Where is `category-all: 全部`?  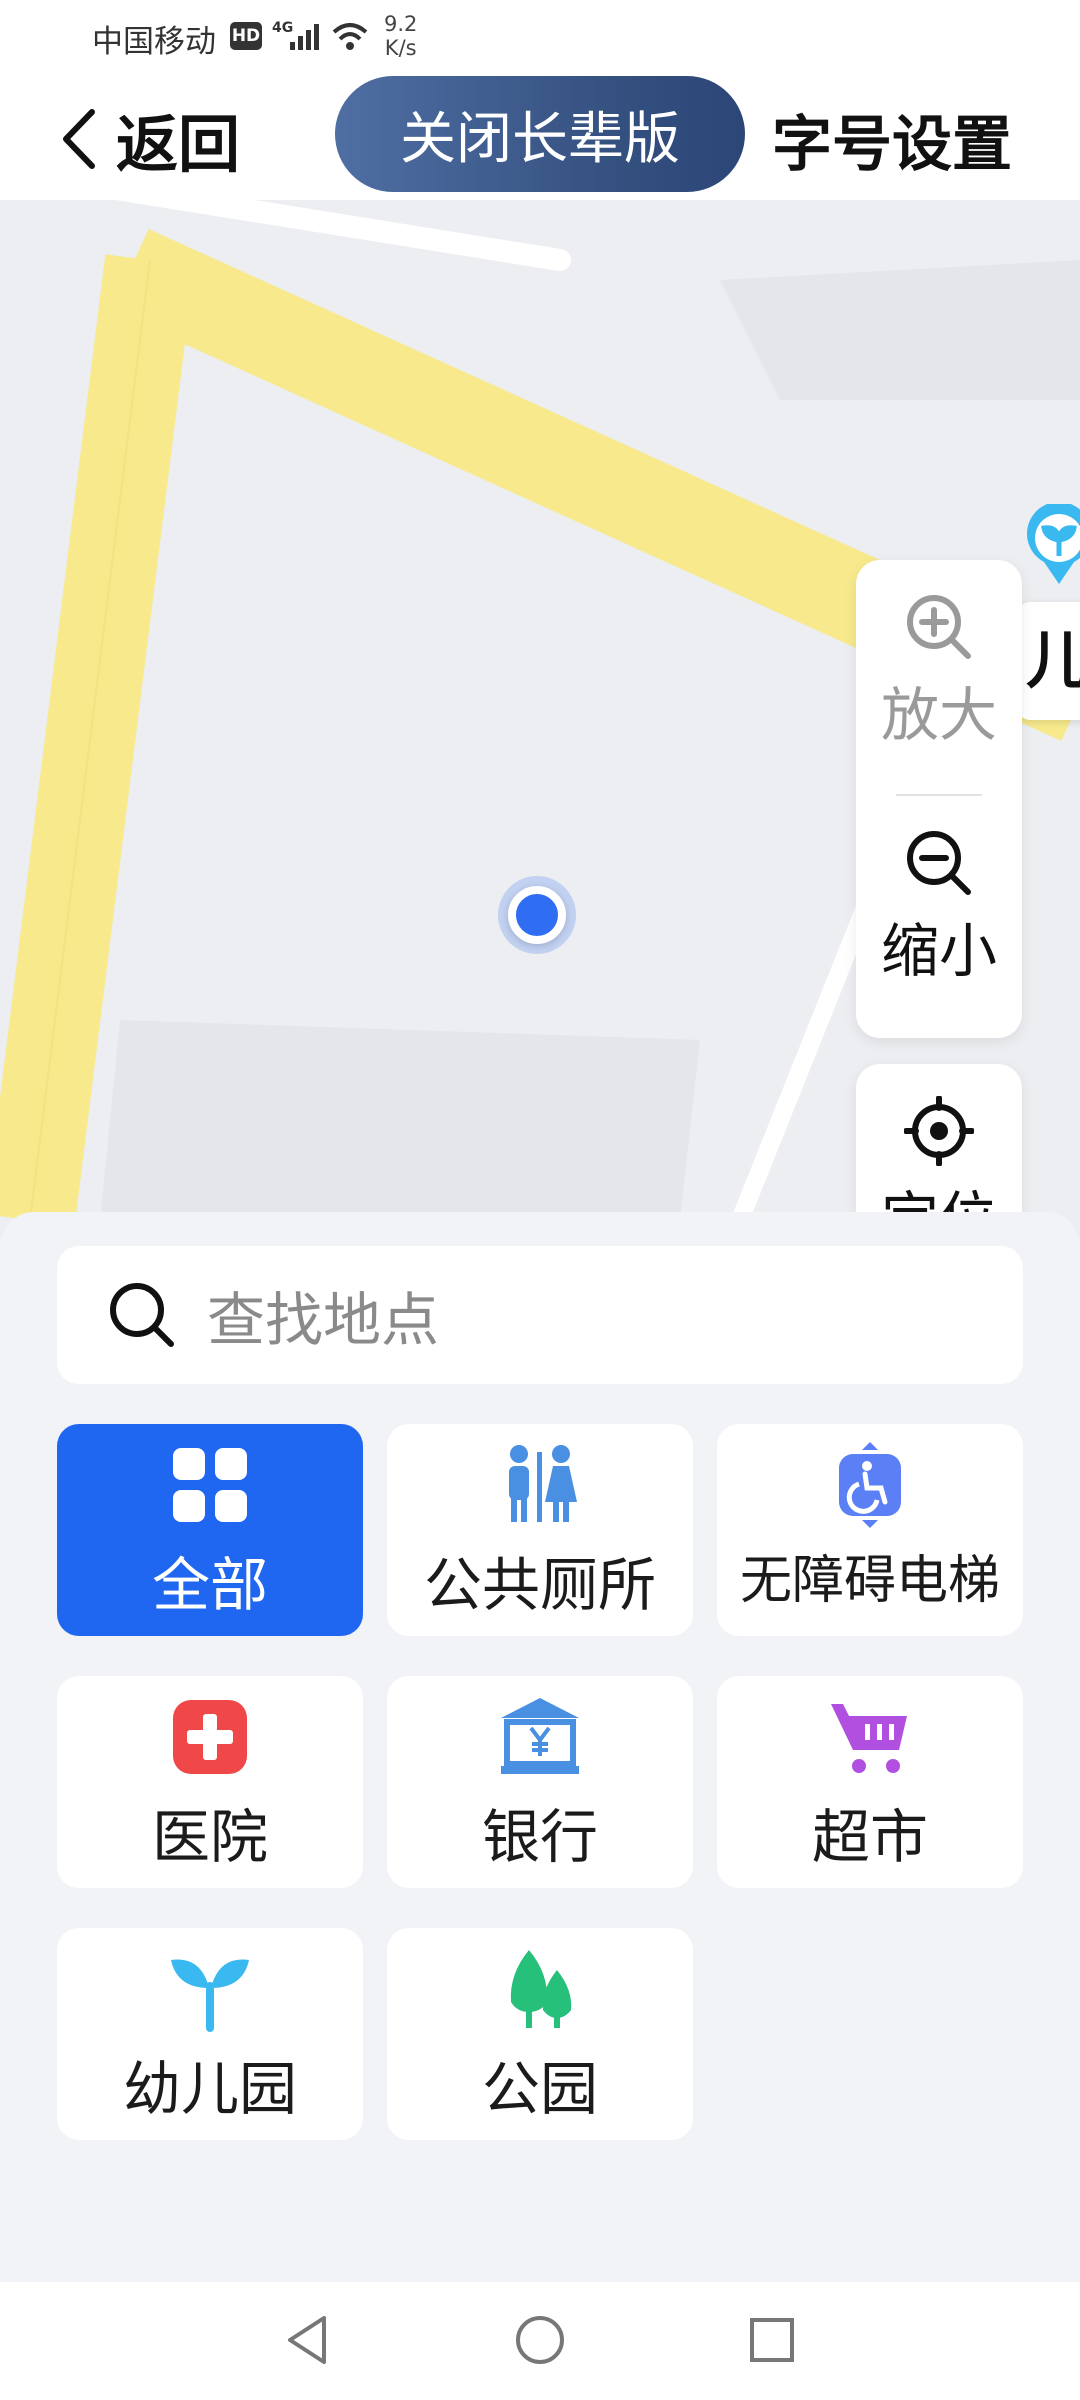 category-all: 全部 is located at coordinates (210, 1530).